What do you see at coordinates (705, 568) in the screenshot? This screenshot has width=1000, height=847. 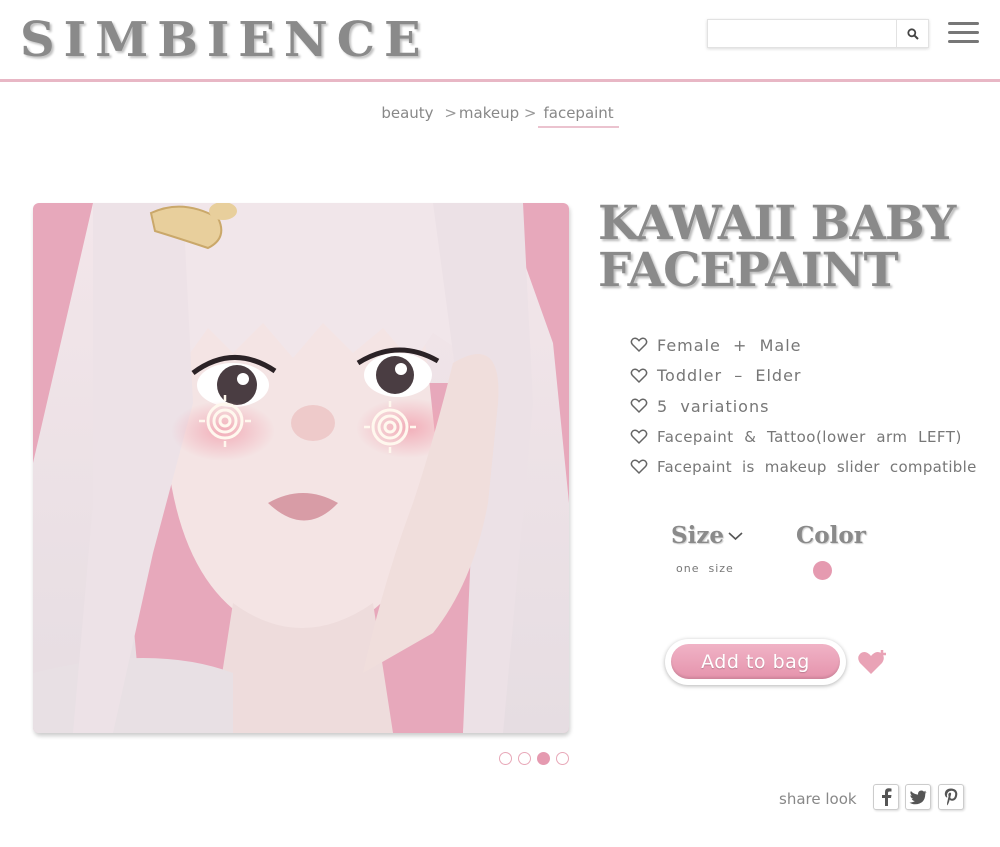 I see `size-value: one size` at bounding box center [705, 568].